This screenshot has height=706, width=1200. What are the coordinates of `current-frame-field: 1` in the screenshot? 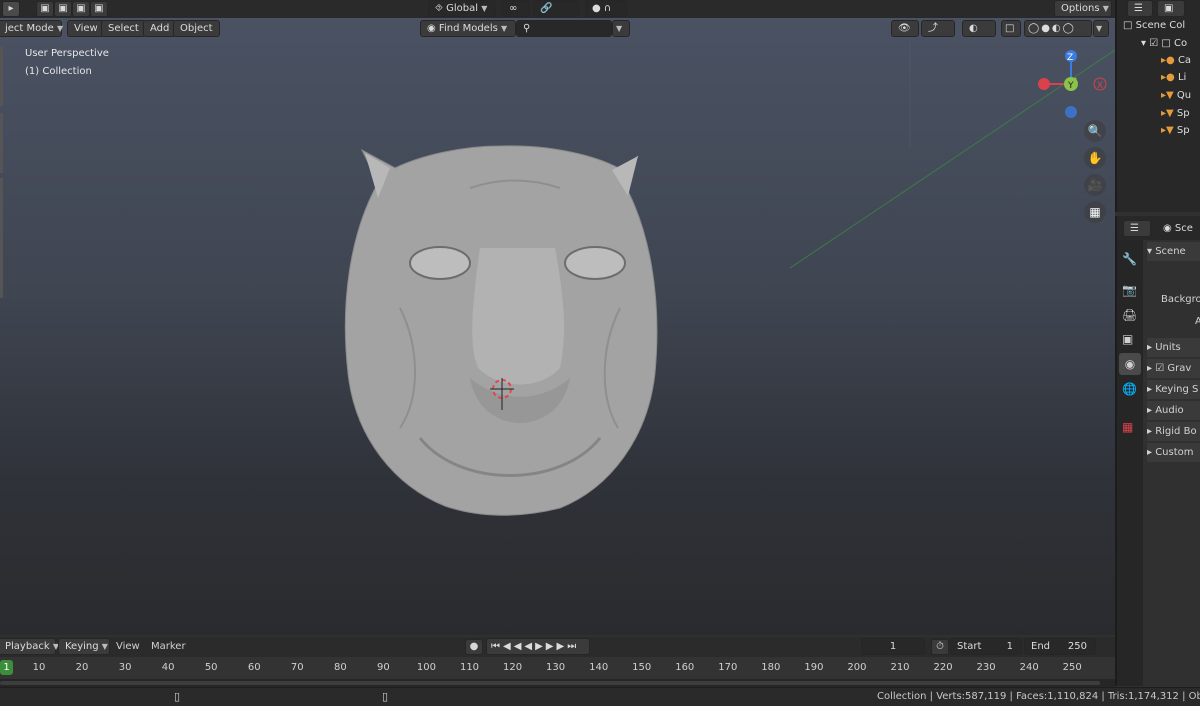 It's located at (893, 646).